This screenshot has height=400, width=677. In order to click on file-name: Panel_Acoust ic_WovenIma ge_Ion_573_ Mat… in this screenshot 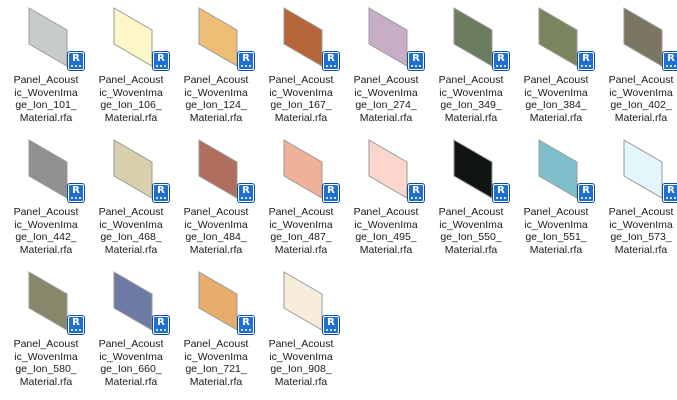, I will do `click(638, 231)`.